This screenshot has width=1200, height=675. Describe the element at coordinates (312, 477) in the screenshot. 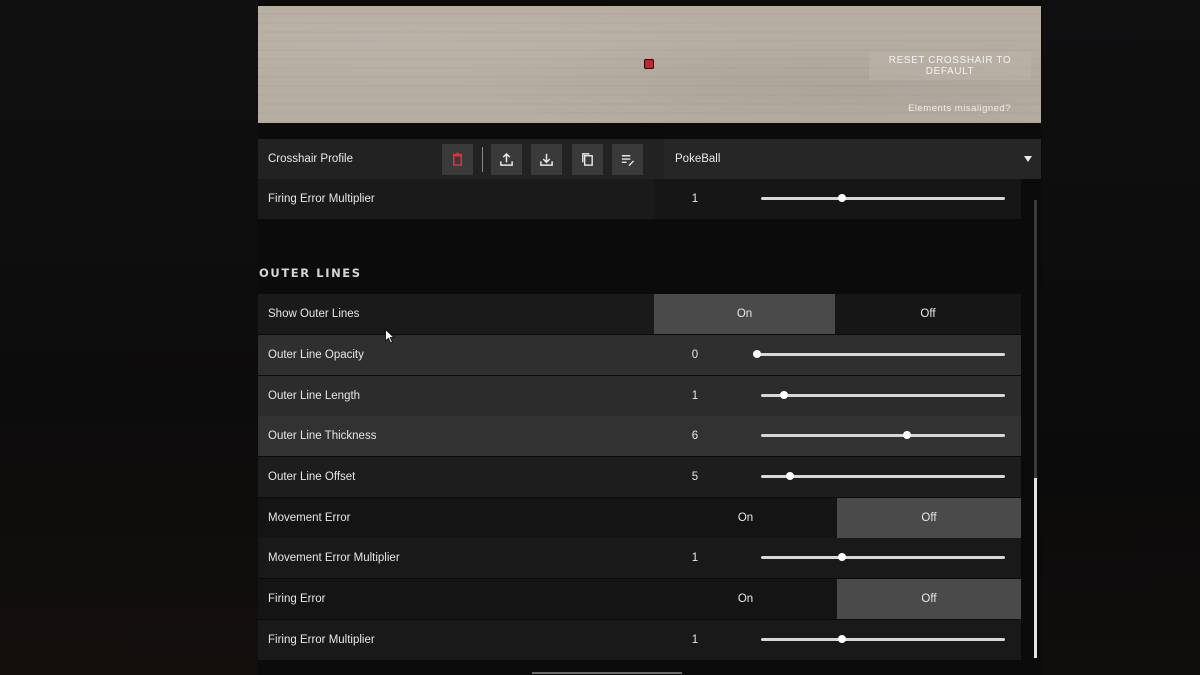

I see `setting-label: Outer Line Offset` at that location.